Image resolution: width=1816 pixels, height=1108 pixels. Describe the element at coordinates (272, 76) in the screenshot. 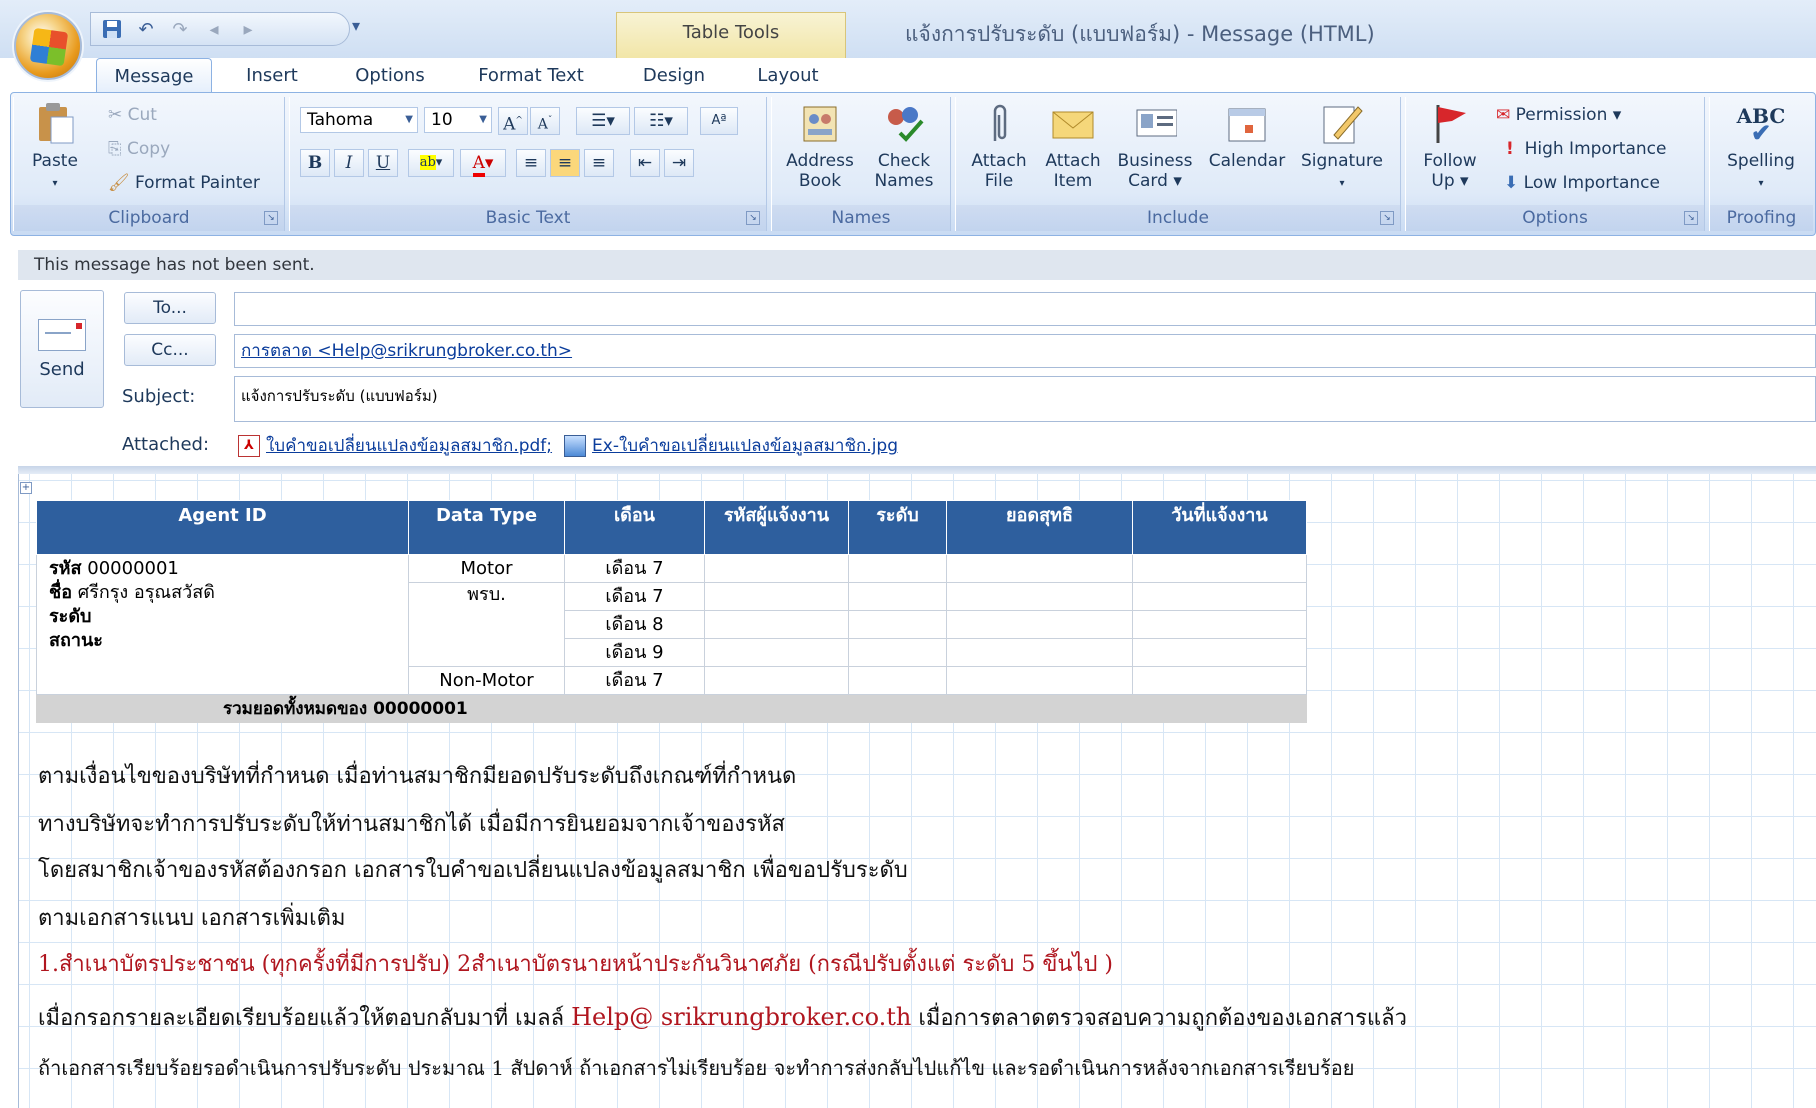

I see `tab-insert: Insert` at that location.